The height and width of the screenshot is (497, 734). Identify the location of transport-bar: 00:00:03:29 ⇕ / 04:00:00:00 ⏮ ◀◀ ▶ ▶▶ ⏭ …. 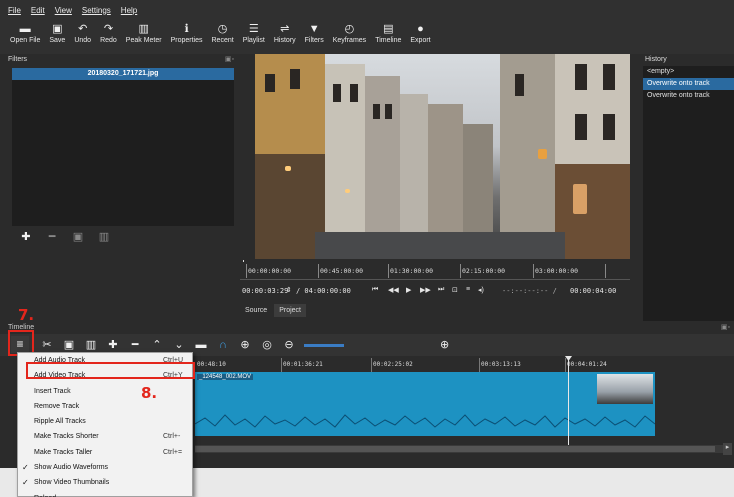
(435, 292).